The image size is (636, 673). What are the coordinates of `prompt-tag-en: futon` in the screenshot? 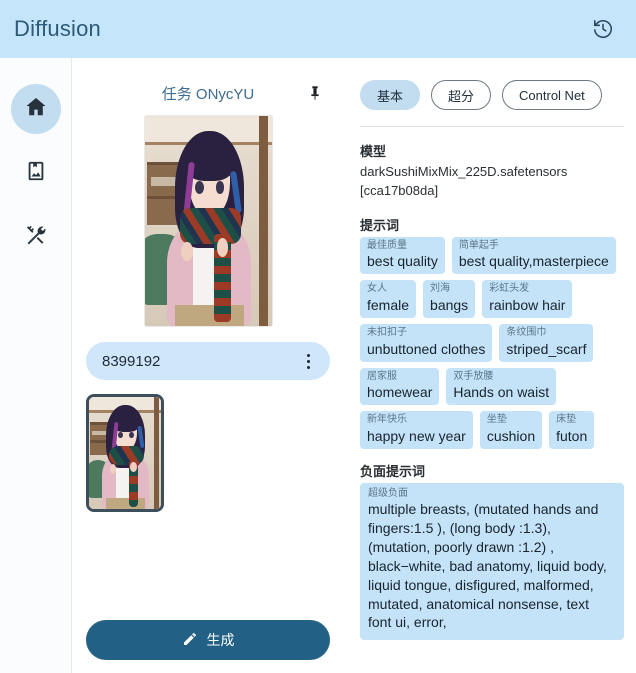 It's located at (572, 435).